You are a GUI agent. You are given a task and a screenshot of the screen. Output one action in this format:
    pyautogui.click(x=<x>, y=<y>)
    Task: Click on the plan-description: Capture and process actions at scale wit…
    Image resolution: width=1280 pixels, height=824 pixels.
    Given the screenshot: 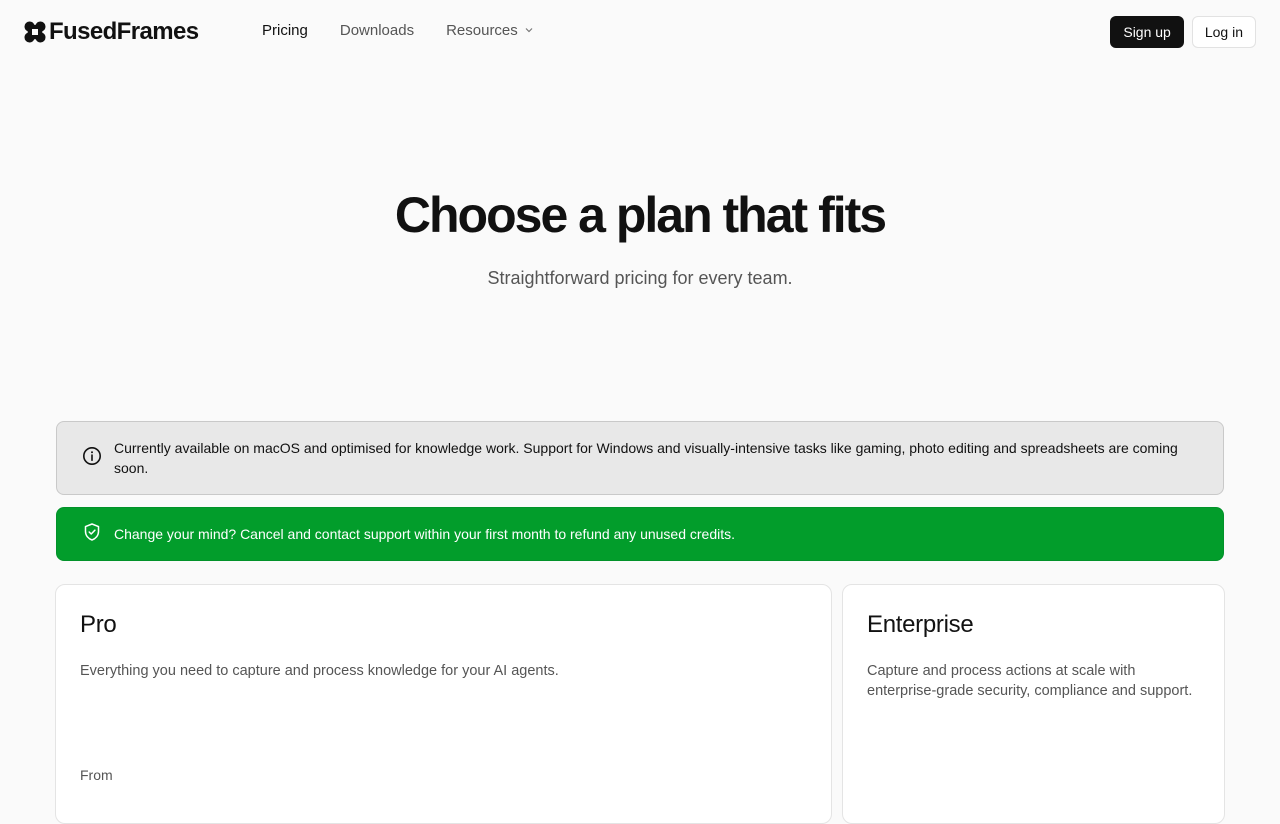 What is the action you would take?
    pyautogui.click(x=1030, y=681)
    